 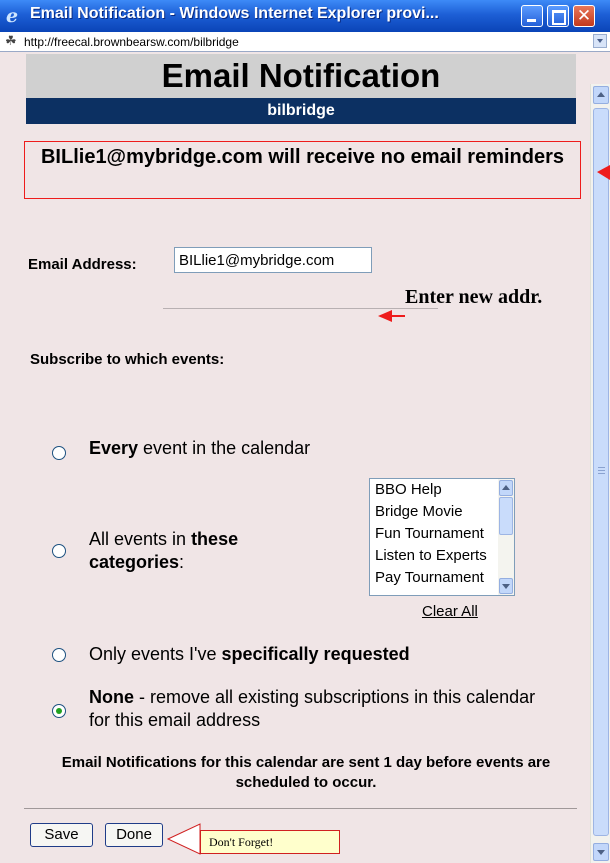 I want to click on url-text: http://freecal.brownbearsw.com/bilbridge, so click(x=131, y=42).